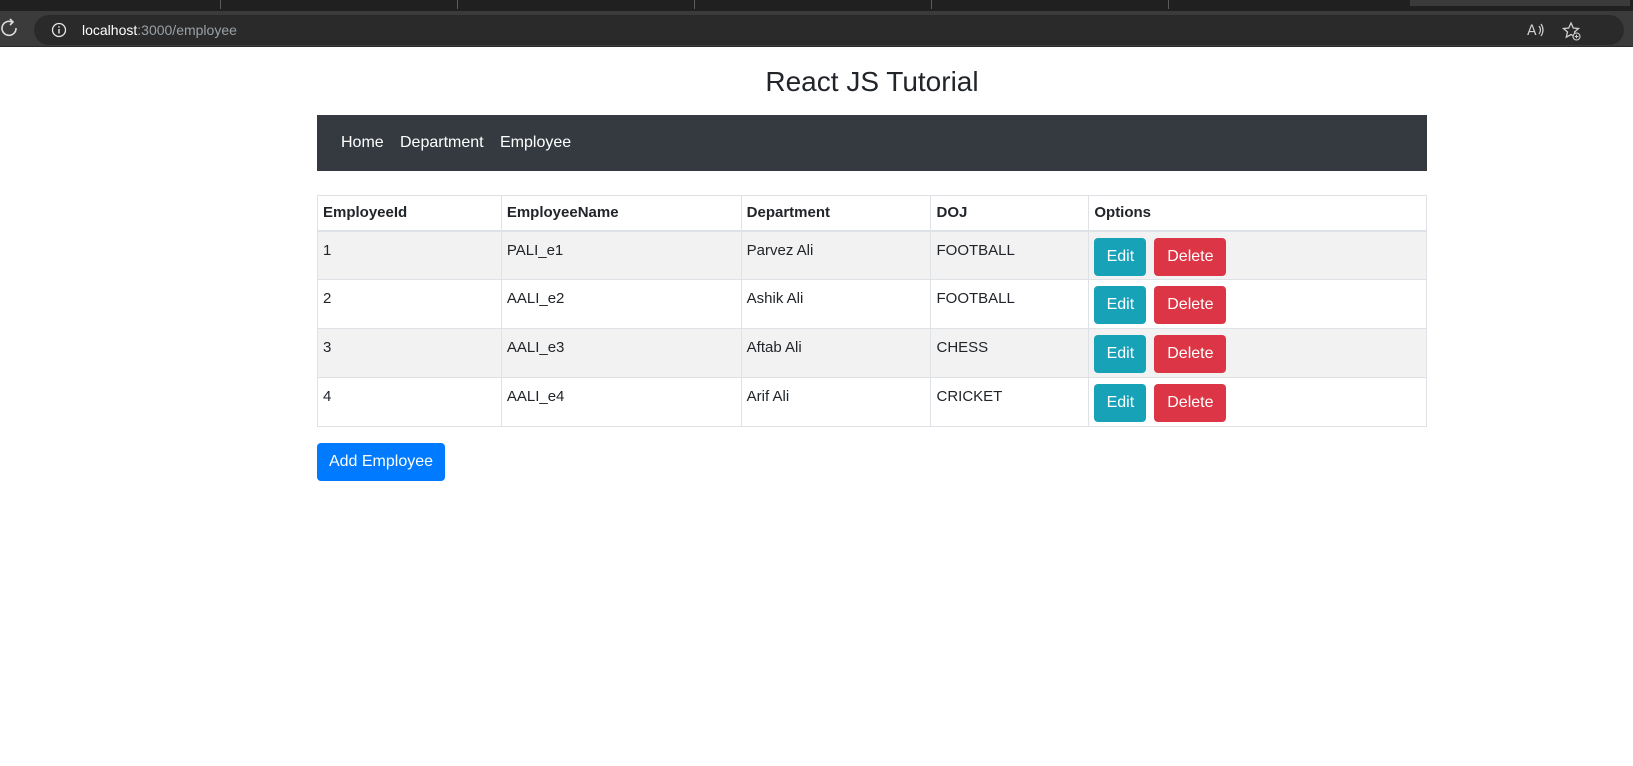  I want to click on url-text: localhost:3000/employee, so click(159, 30).